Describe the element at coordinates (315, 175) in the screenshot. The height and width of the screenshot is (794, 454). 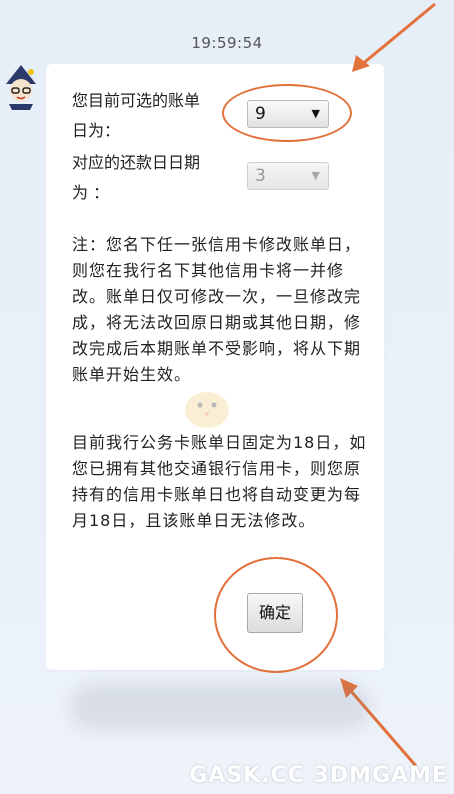
I see `triangle-down-icon: ▼` at that location.